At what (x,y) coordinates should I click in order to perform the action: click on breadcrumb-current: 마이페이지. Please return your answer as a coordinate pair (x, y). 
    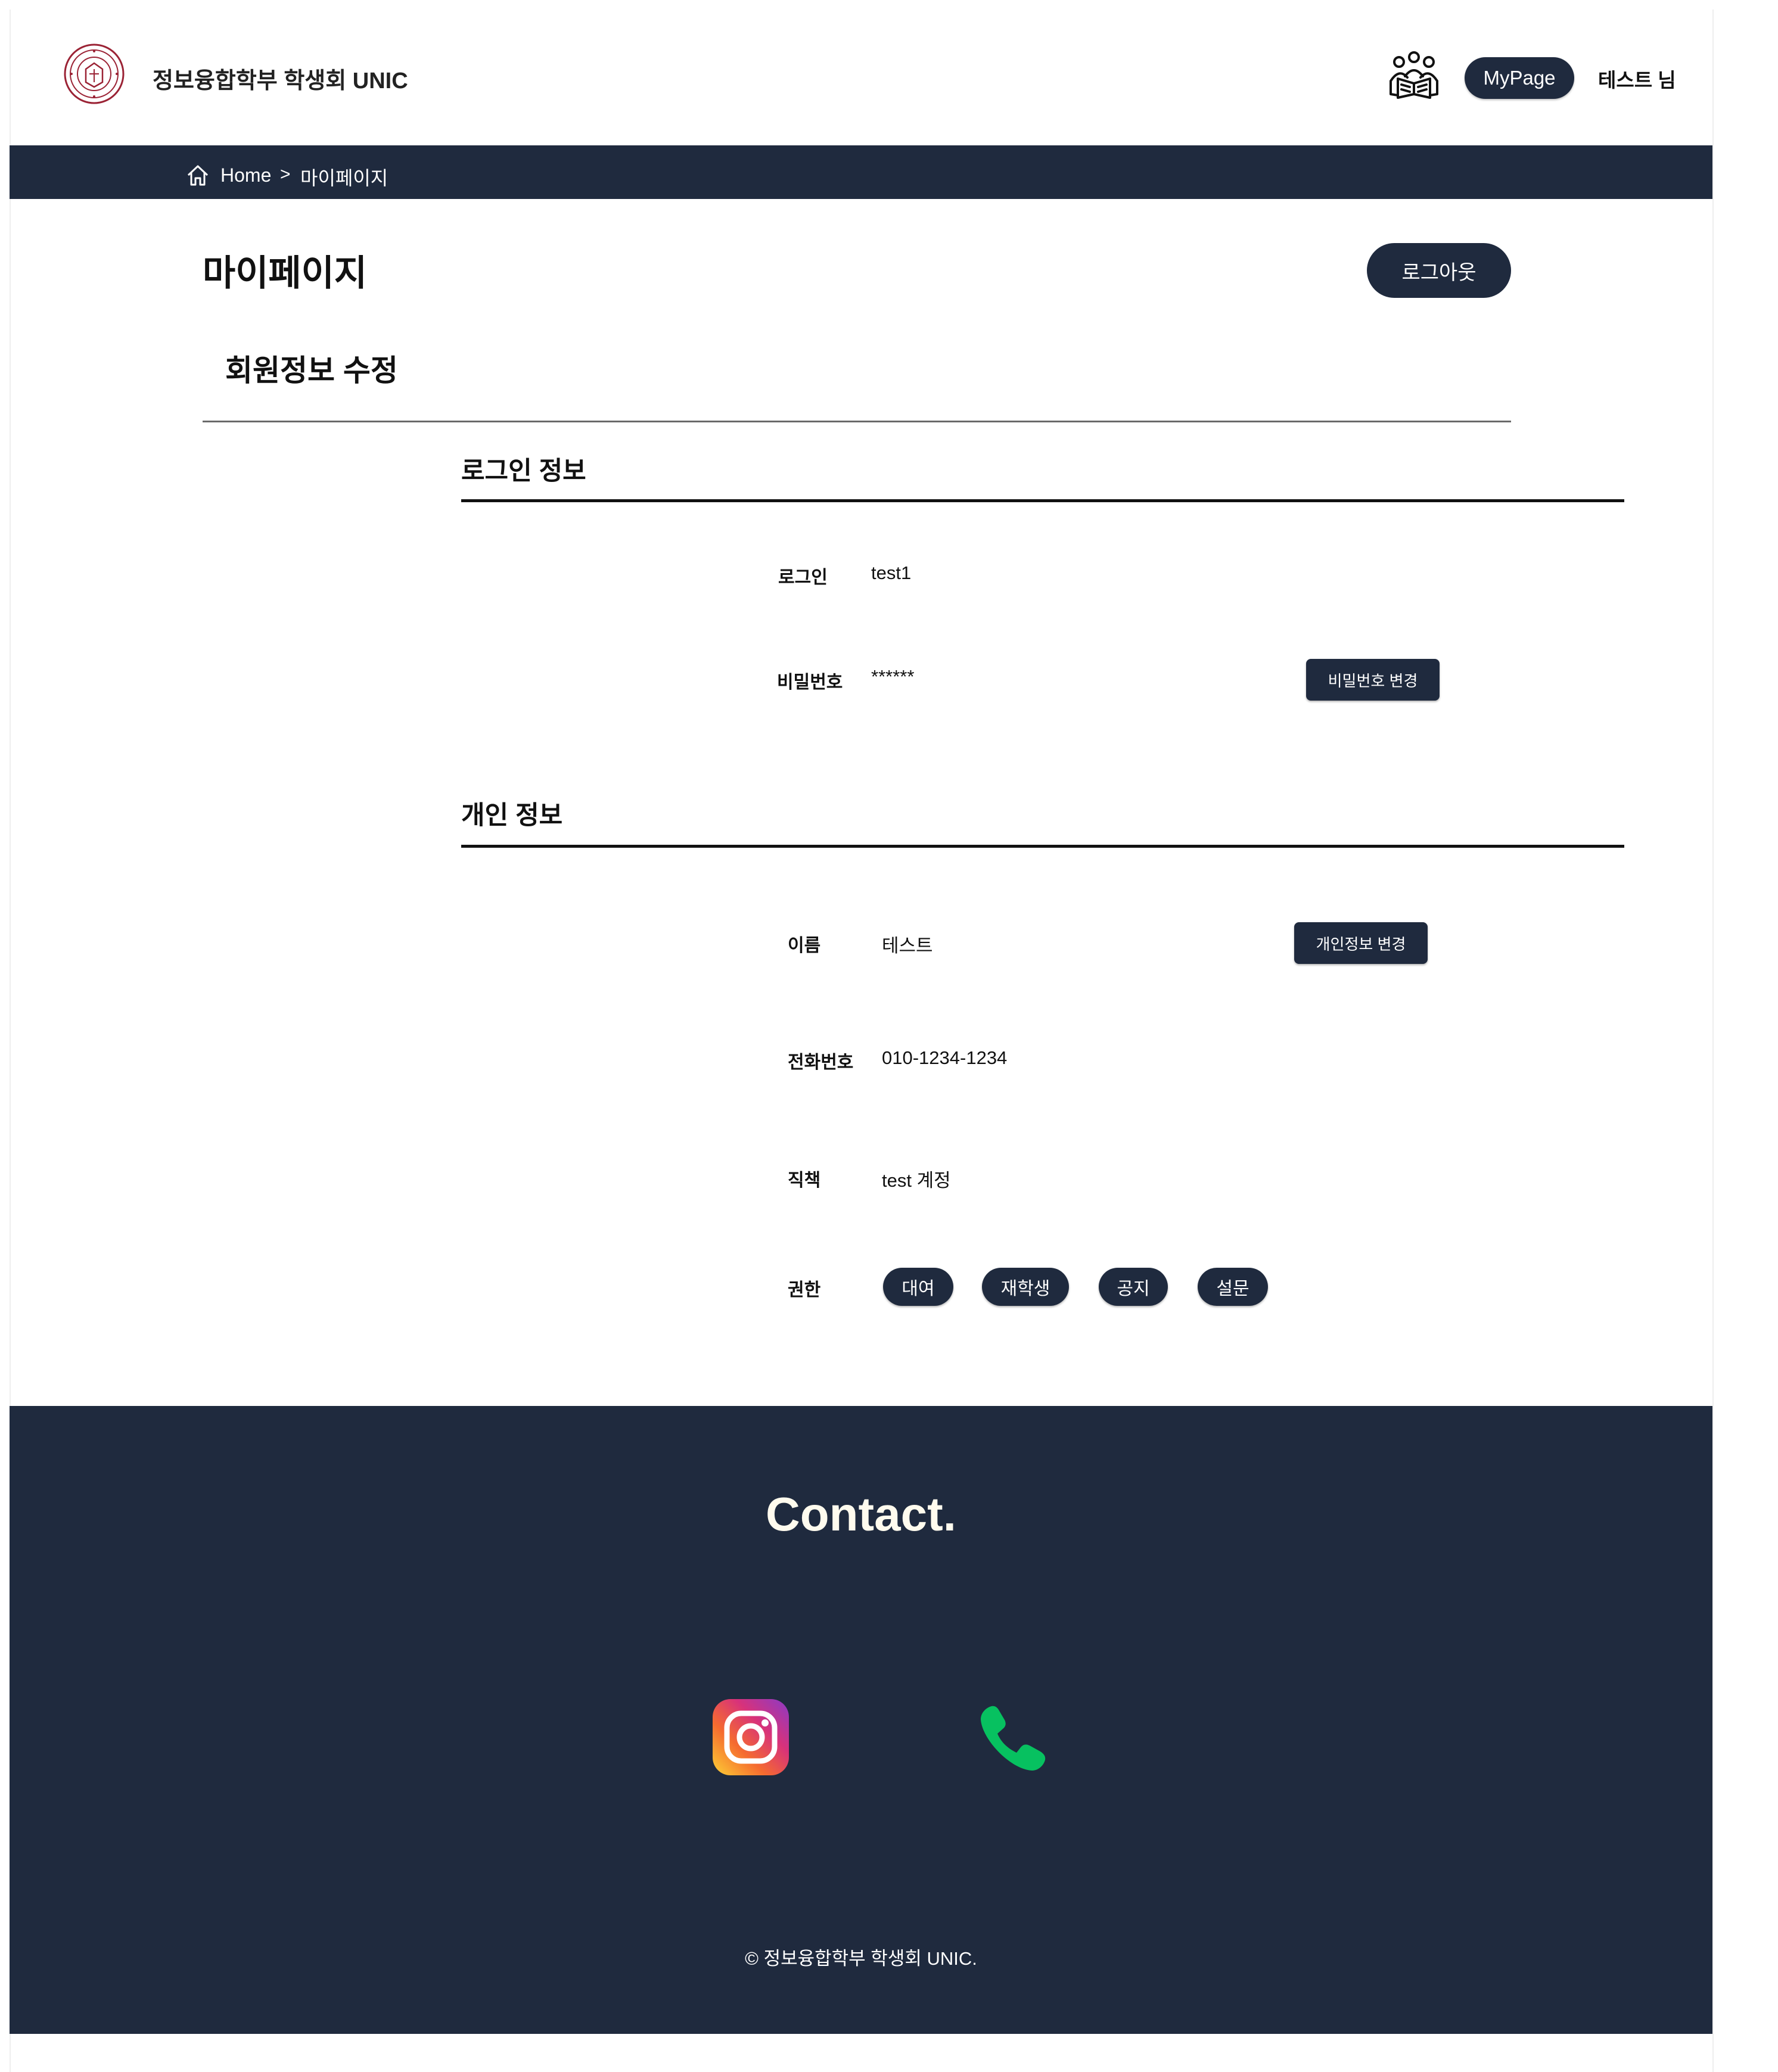
    Looking at the image, I should click on (344, 178).